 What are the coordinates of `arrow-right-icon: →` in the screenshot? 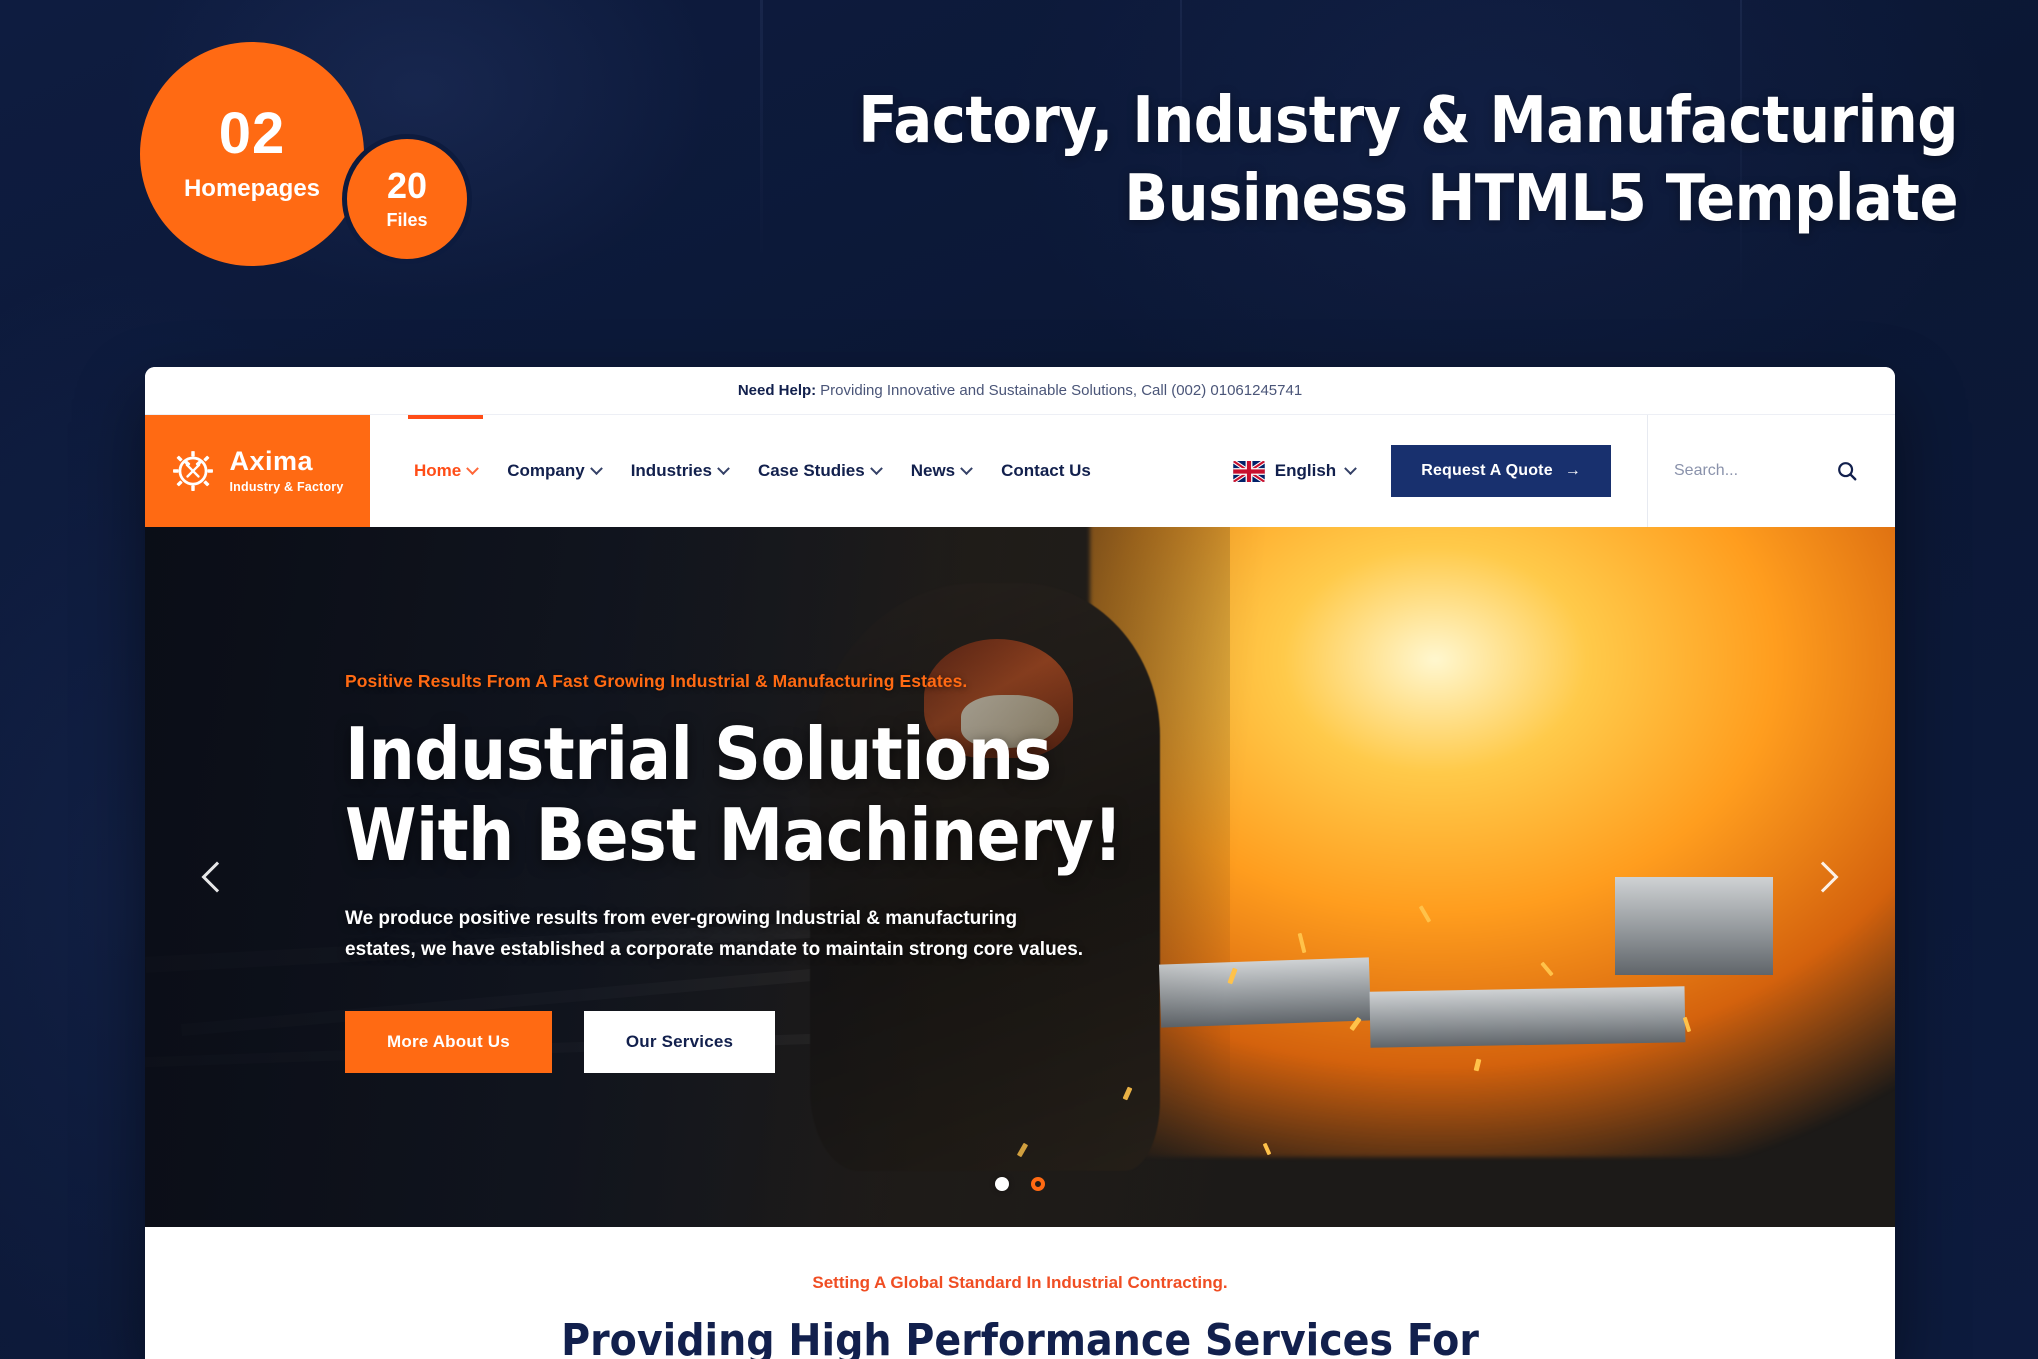 It's located at (1572, 470).